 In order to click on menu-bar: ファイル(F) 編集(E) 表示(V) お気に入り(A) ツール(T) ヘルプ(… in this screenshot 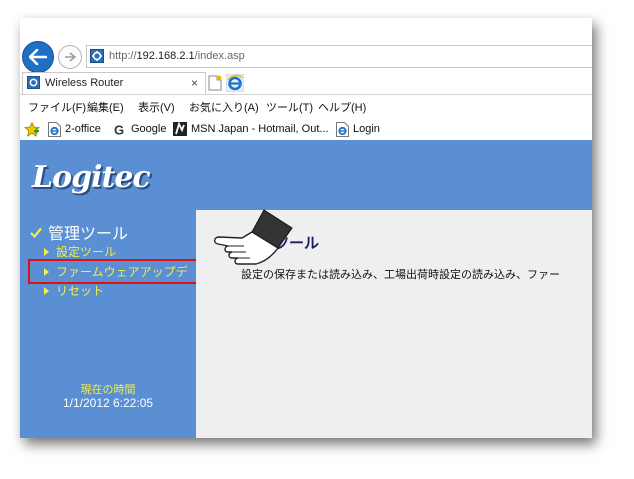, I will do `click(306, 106)`.